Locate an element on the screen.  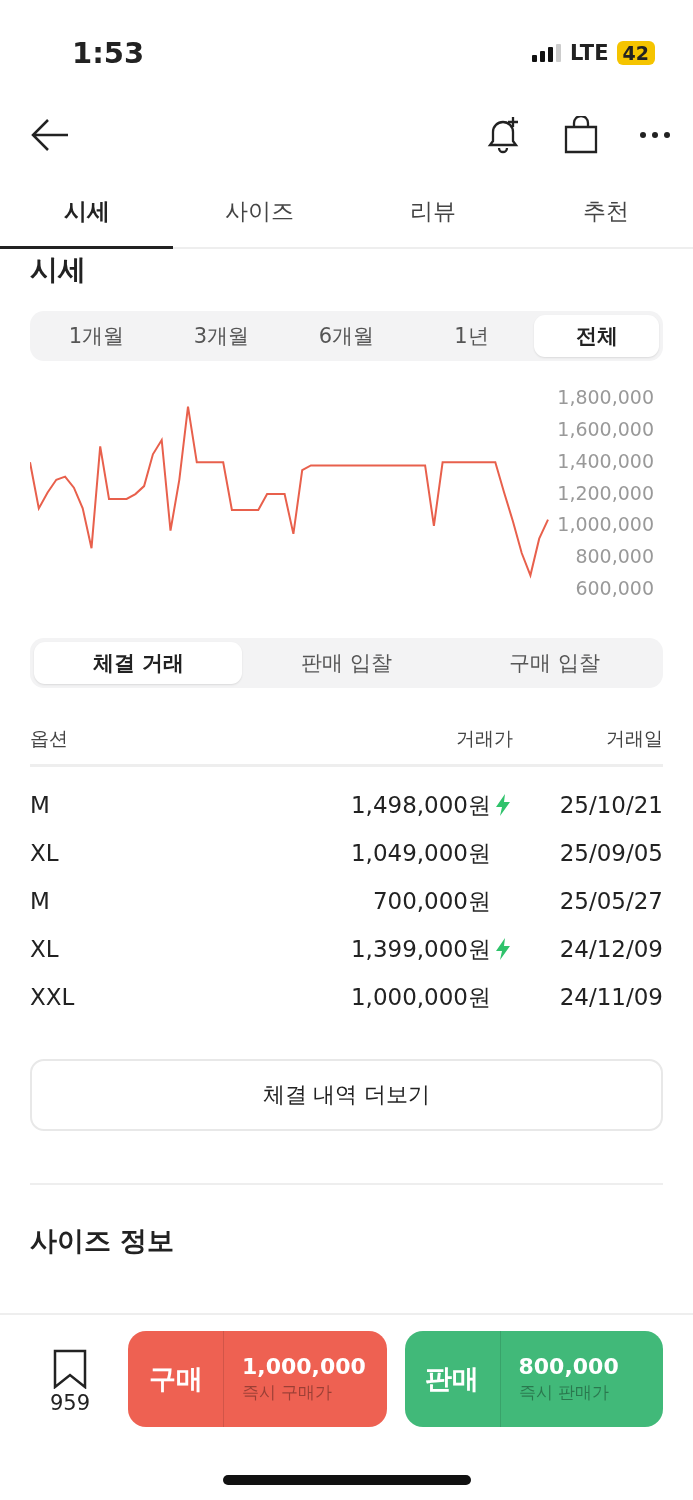
table-cell-text: 1,049,000원 is located at coordinates (420, 853).